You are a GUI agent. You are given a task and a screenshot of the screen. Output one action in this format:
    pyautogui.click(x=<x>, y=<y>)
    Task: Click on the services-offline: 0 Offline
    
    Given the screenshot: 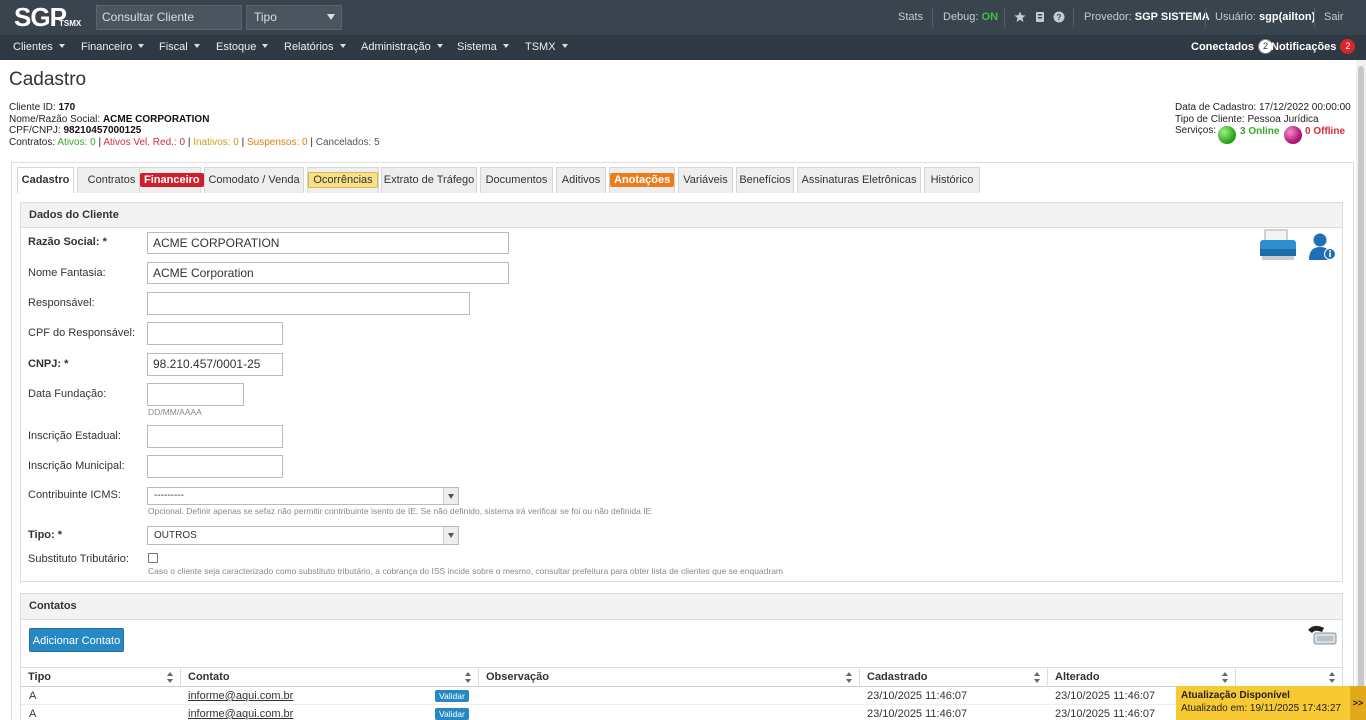 What is the action you would take?
    pyautogui.click(x=1325, y=131)
    